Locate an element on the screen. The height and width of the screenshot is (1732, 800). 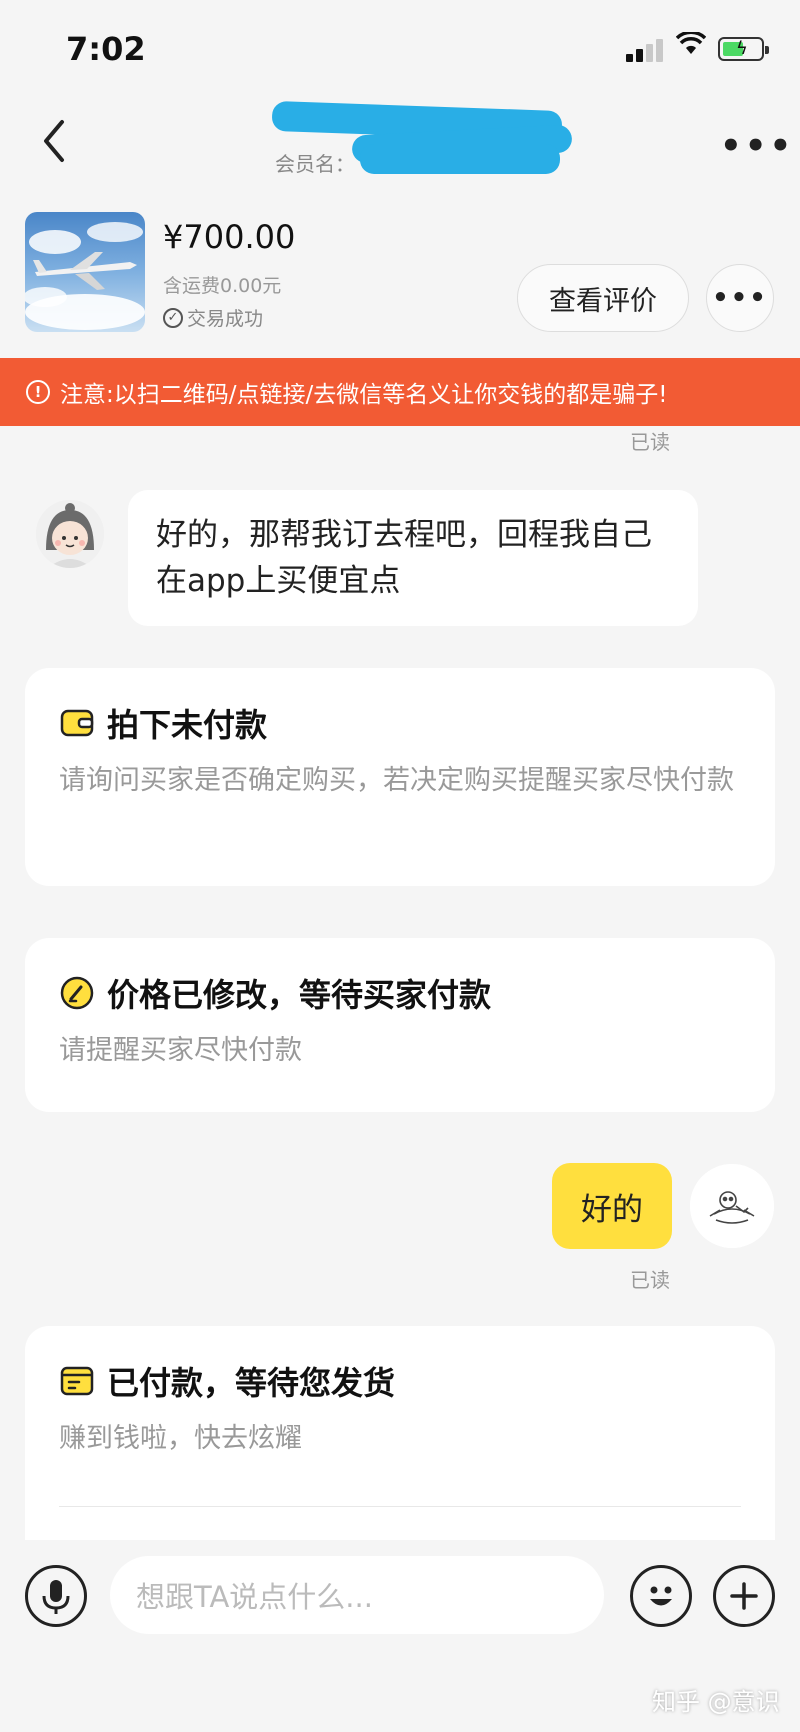
voice-input-button is located at coordinates (56, 1596).